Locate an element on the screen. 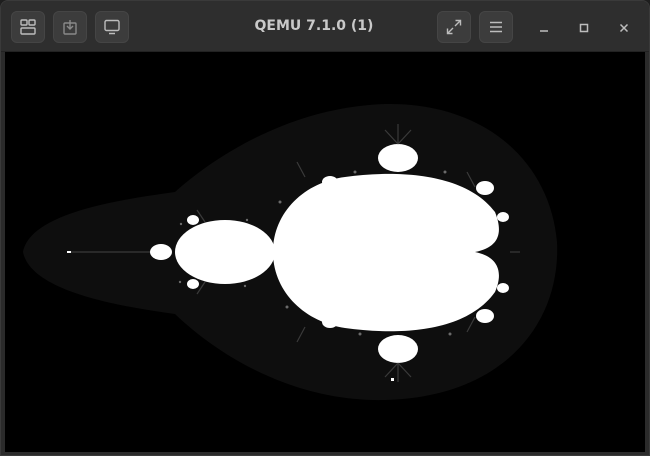 The image size is (650, 456). hamburger-icon is located at coordinates (496, 27).